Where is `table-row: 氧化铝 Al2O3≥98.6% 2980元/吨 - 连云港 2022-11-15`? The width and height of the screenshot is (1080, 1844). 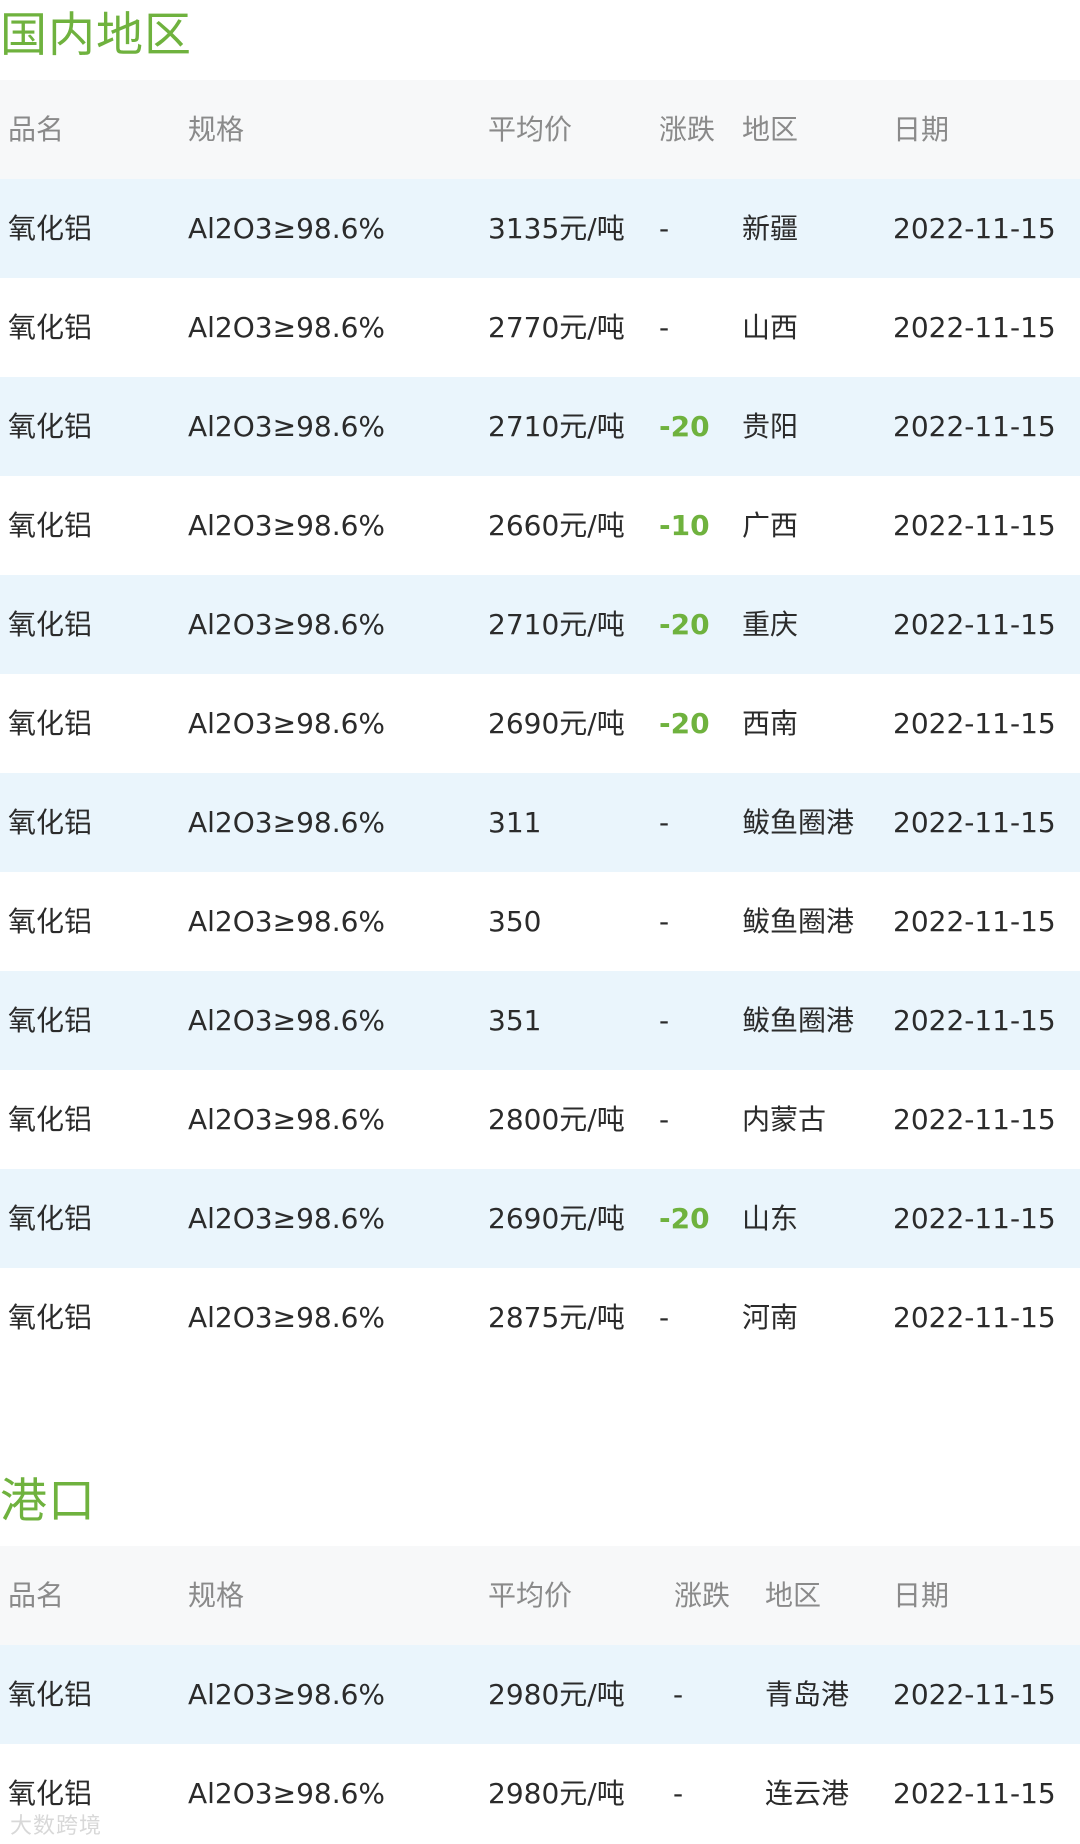 table-row: 氧化铝 Al2O3≥98.6% 2980元/吨 - 连云港 2022-11-15 is located at coordinates (540, 1793).